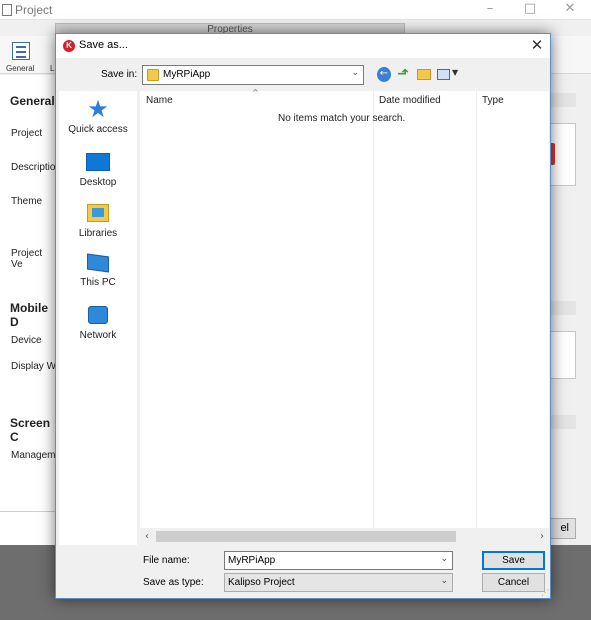 This screenshot has width=591, height=620. What do you see at coordinates (20, 68) in the screenshot?
I see `general-toolbar-label: General` at bounding box center [20, 68].